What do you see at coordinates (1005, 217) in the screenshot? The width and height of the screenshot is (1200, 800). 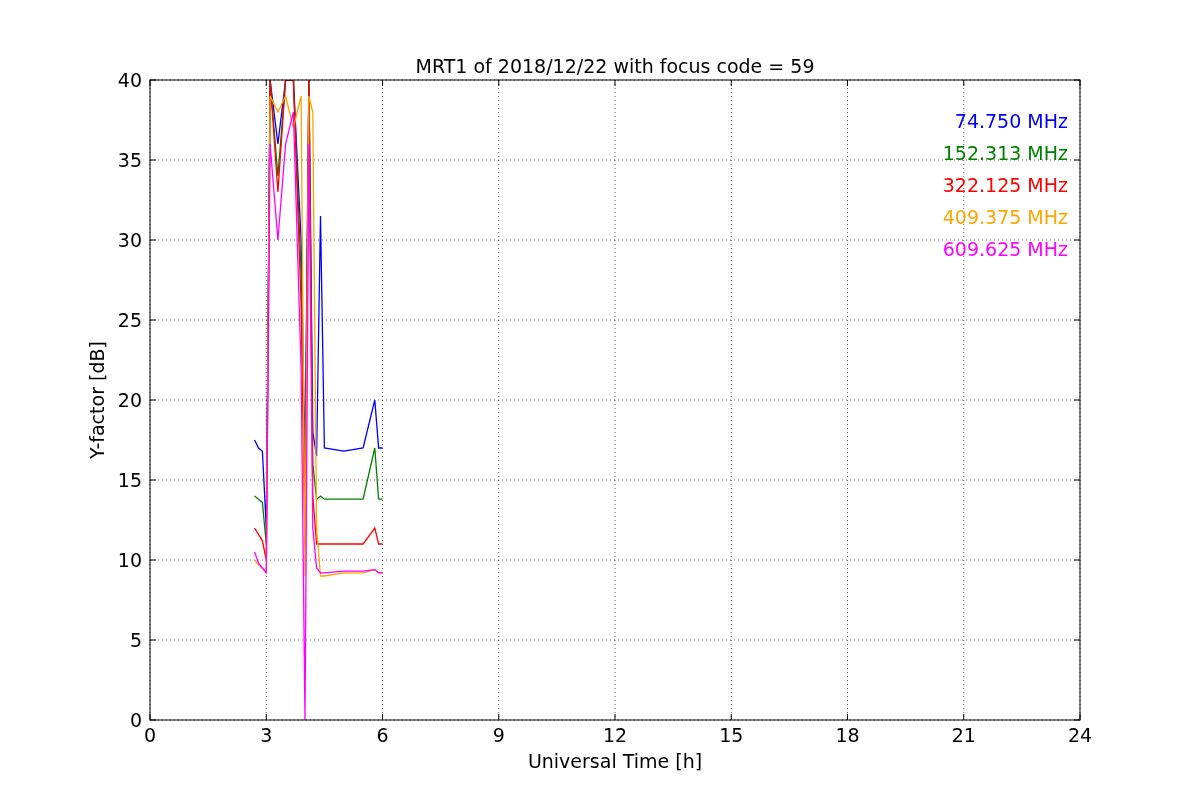 I see `legend-label: 409.375 MHz` at bounding box center [1005, 217].